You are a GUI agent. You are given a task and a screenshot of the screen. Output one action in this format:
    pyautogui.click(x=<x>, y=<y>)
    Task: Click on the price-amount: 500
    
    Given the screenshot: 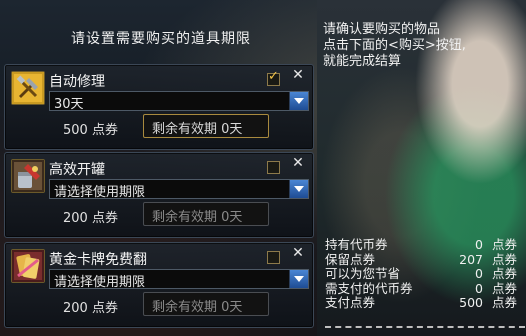 What is the action you would take?
    pyautogui.click(x=75, y=130)
    